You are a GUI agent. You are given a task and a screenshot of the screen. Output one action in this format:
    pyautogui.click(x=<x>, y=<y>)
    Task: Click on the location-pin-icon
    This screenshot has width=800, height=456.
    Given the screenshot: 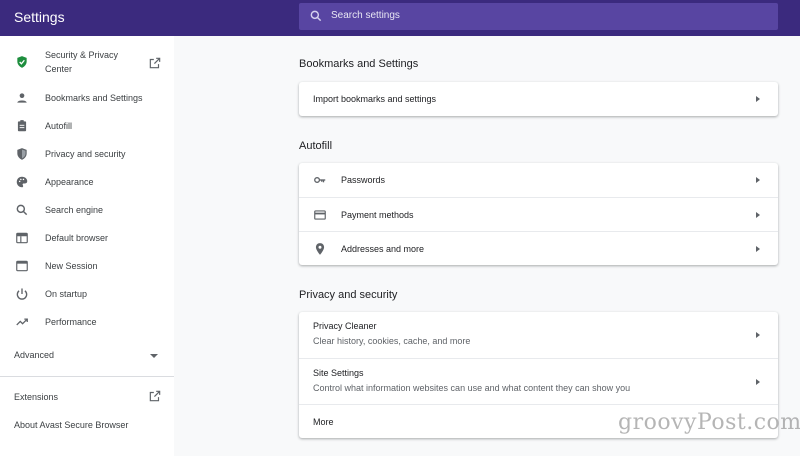 What is the action you would take?
    pyautogui.click(x=320, y=249)
    